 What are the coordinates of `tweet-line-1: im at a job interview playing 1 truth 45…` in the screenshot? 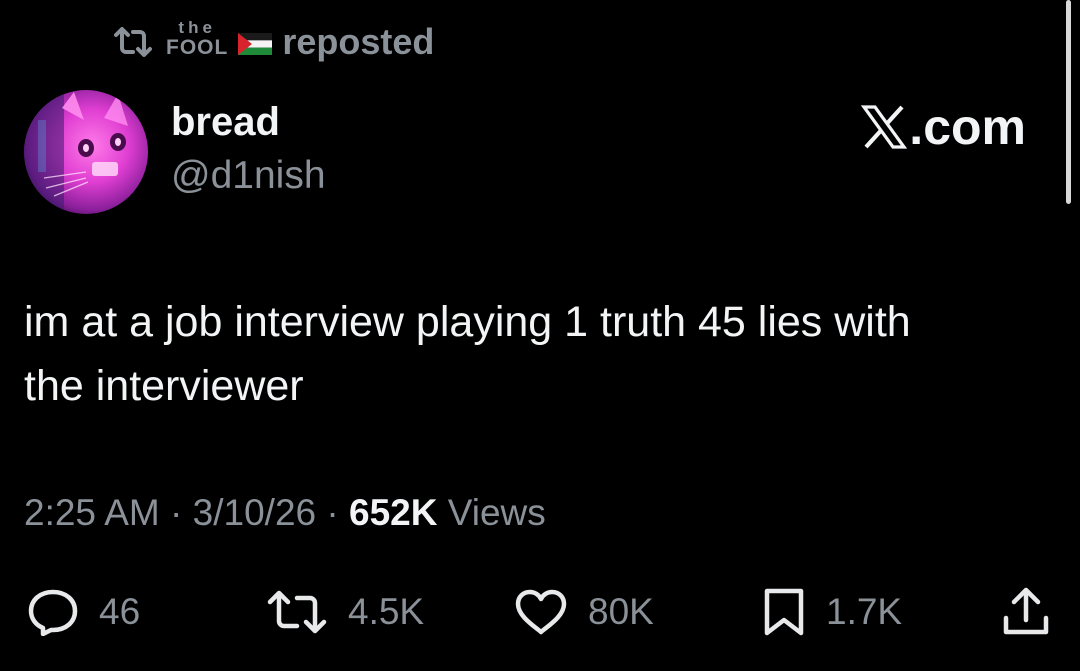 It's located at (467, 322).